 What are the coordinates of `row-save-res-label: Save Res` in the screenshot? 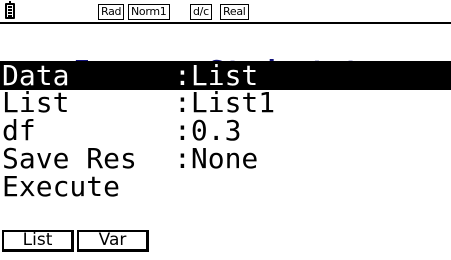 It's located at (69, 158).